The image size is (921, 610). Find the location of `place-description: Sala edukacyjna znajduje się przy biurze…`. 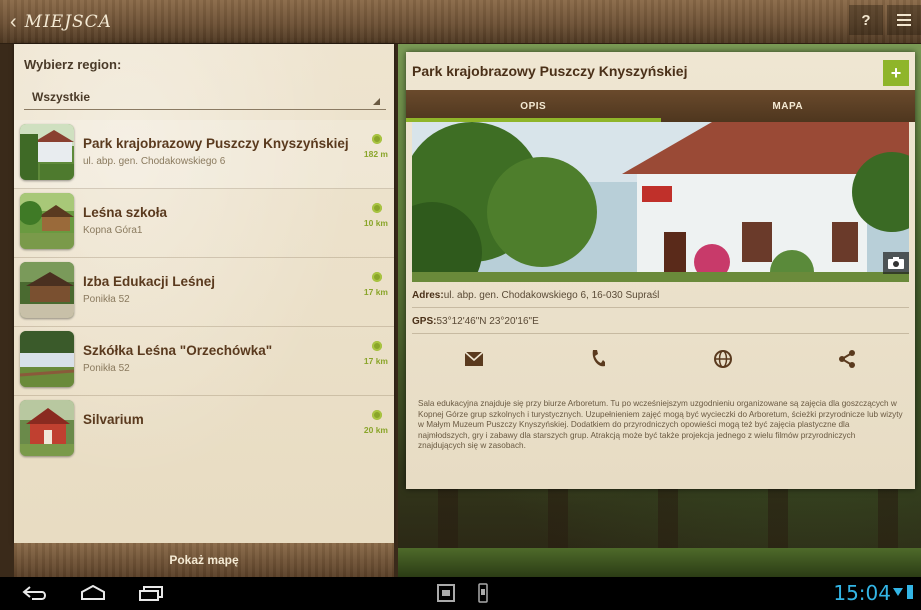

place-description: Sala edukacyjna znajduje się przy biurze… is located at coordinates (660, 424).